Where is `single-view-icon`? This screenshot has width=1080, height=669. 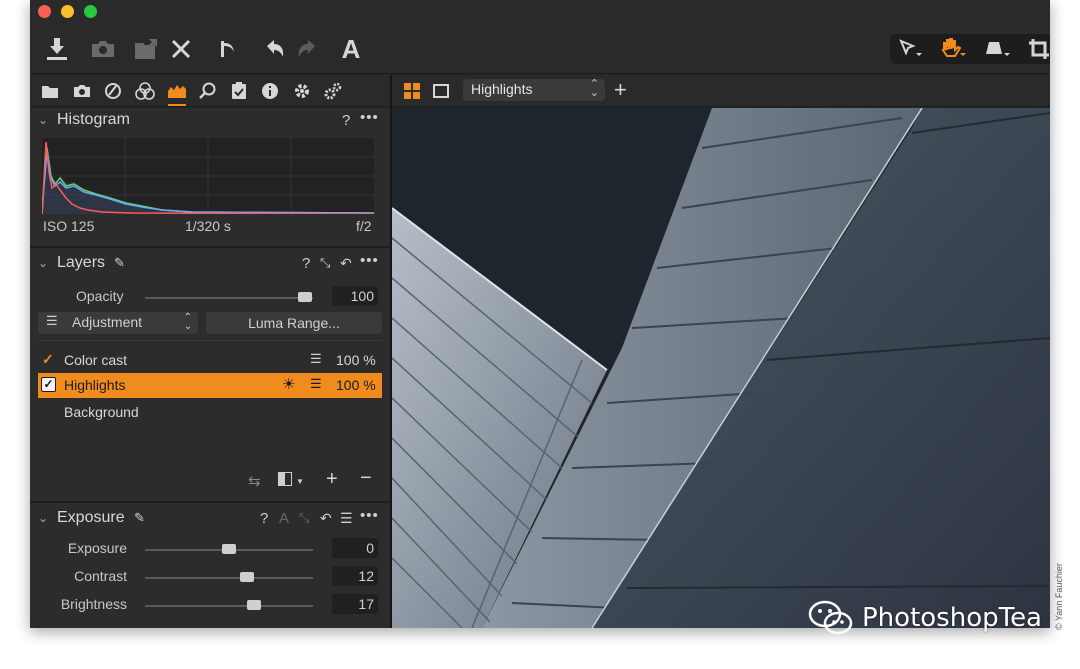 single-view-icon is located at coordinates (441, 93).